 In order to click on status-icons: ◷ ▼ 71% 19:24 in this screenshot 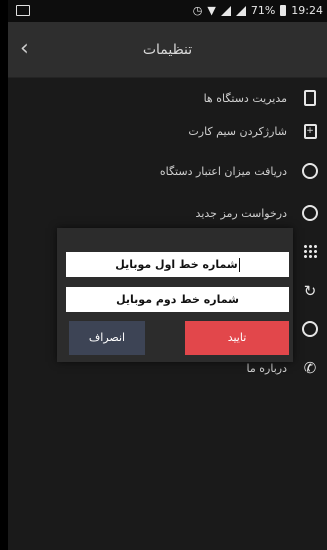, I will do `click(258, 10)`.